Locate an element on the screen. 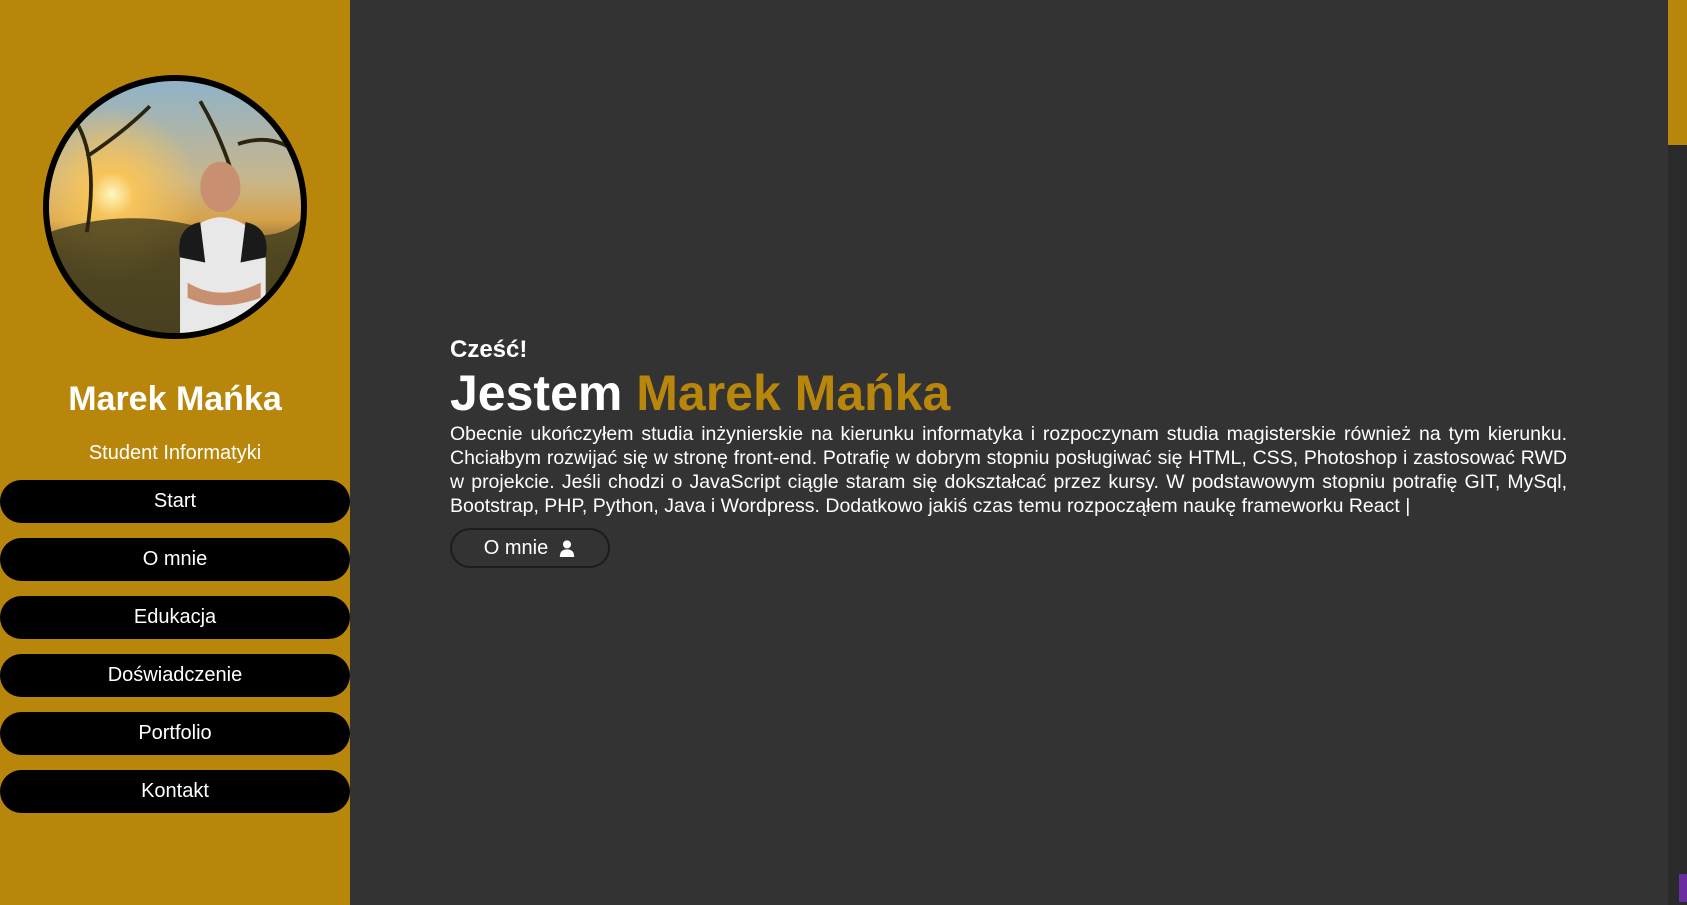  nav-item-portfolio: Portfolio is located at coordinates (175, 733).